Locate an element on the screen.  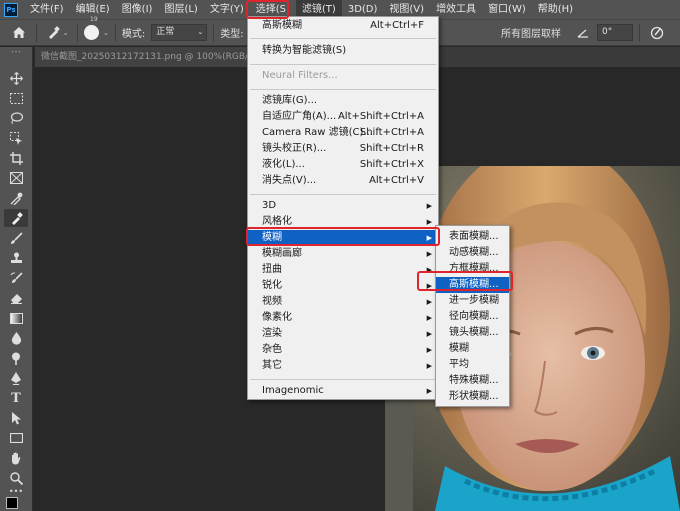
more-tools-icon: ••• is located at coordinates (16, 491).